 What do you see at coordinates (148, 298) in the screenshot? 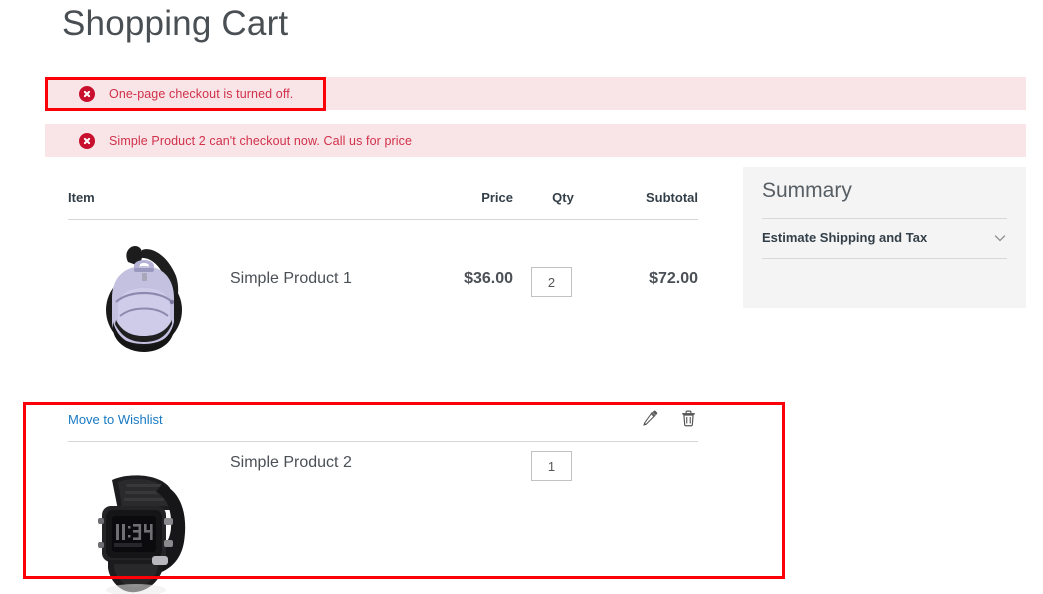
I see `lavender-backpack-image` at bounding box center [148, 298].